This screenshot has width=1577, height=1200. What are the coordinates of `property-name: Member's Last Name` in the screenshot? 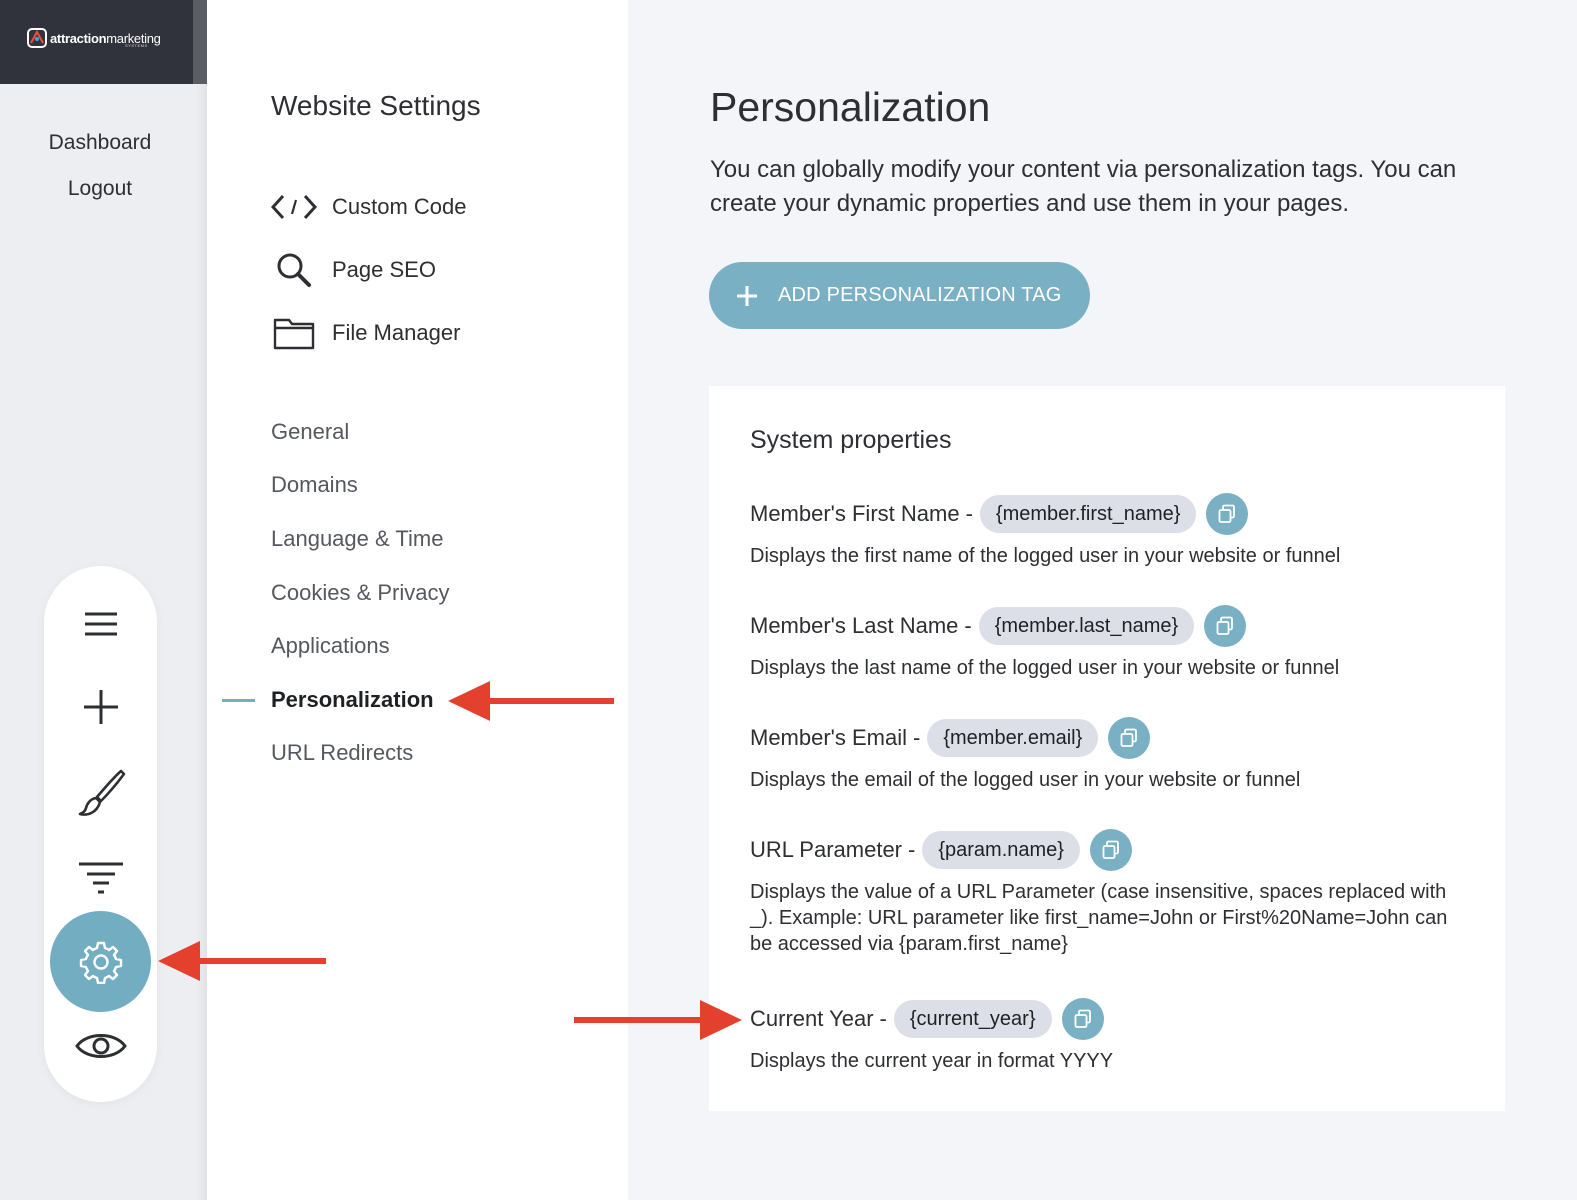 It's located at (854, 625).